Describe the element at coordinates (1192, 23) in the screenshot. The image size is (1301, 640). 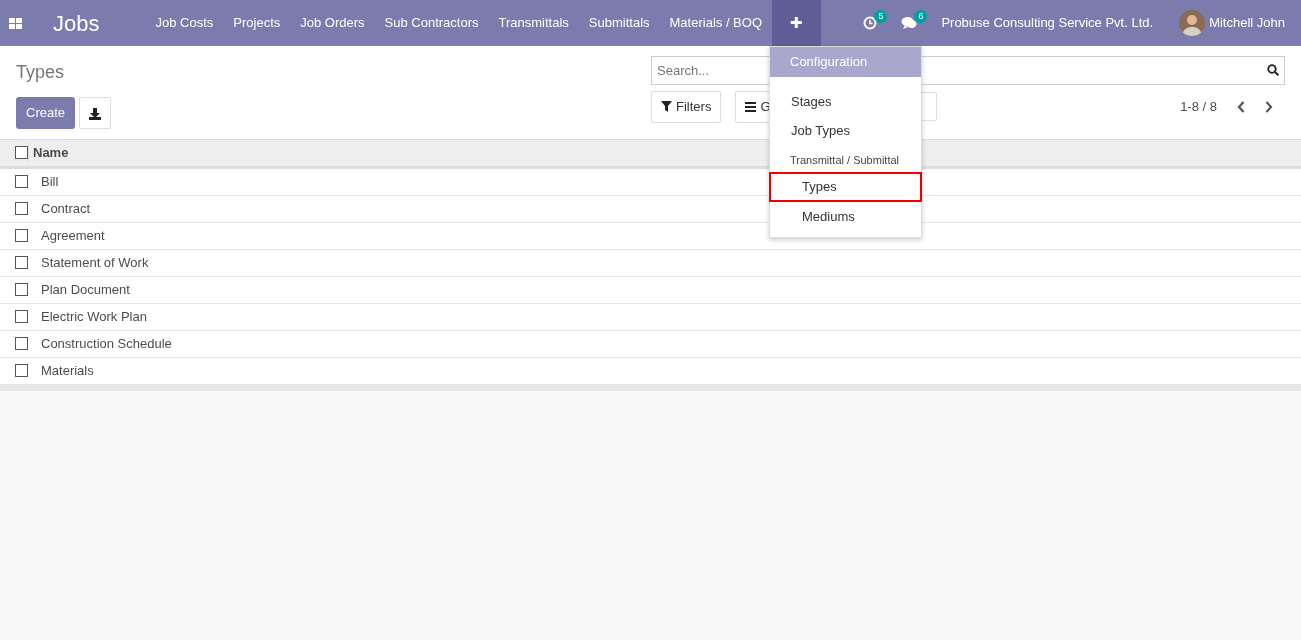
I see `avatar-icon` at that location.